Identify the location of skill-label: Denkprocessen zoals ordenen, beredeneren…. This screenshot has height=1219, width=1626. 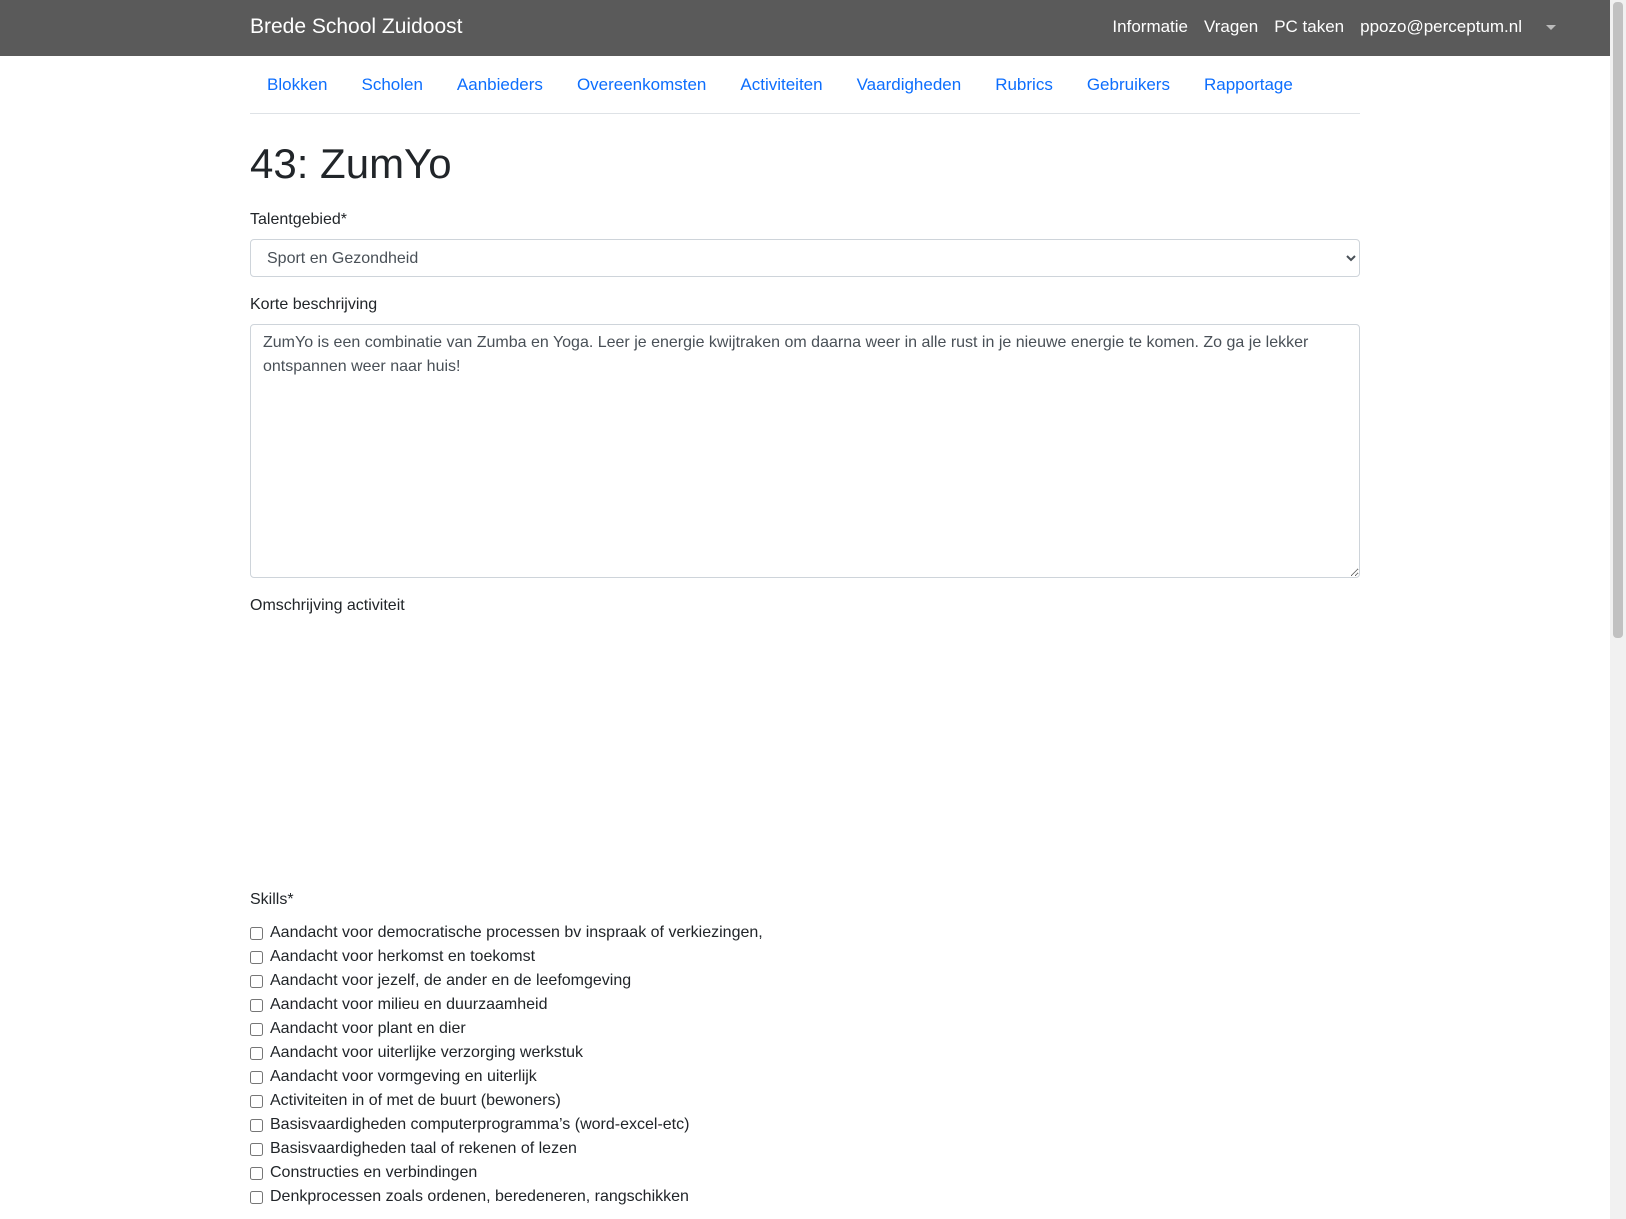
(479, 1197).